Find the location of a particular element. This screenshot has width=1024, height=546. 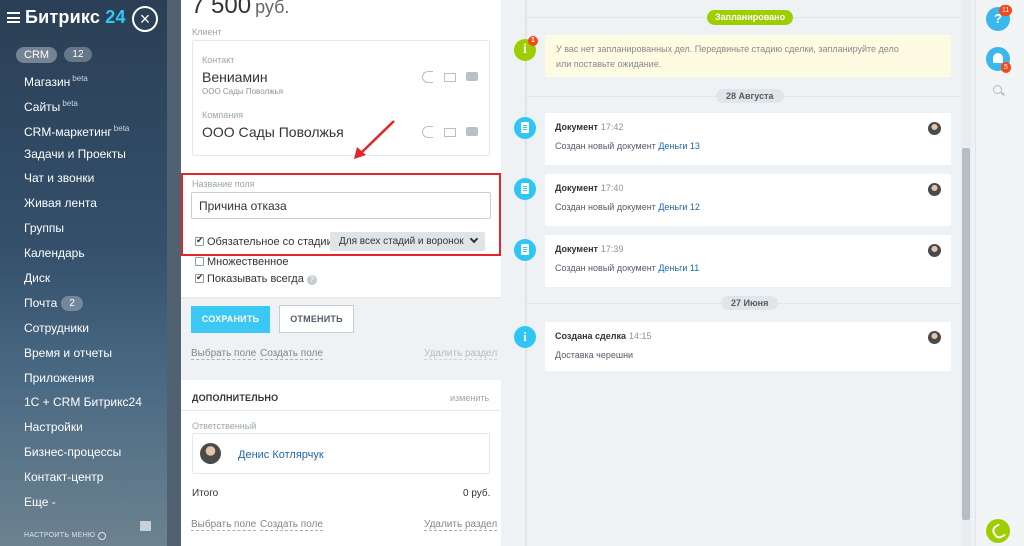

sidebar-item-shop: Магазин beta is located at coordinates (83, 79).